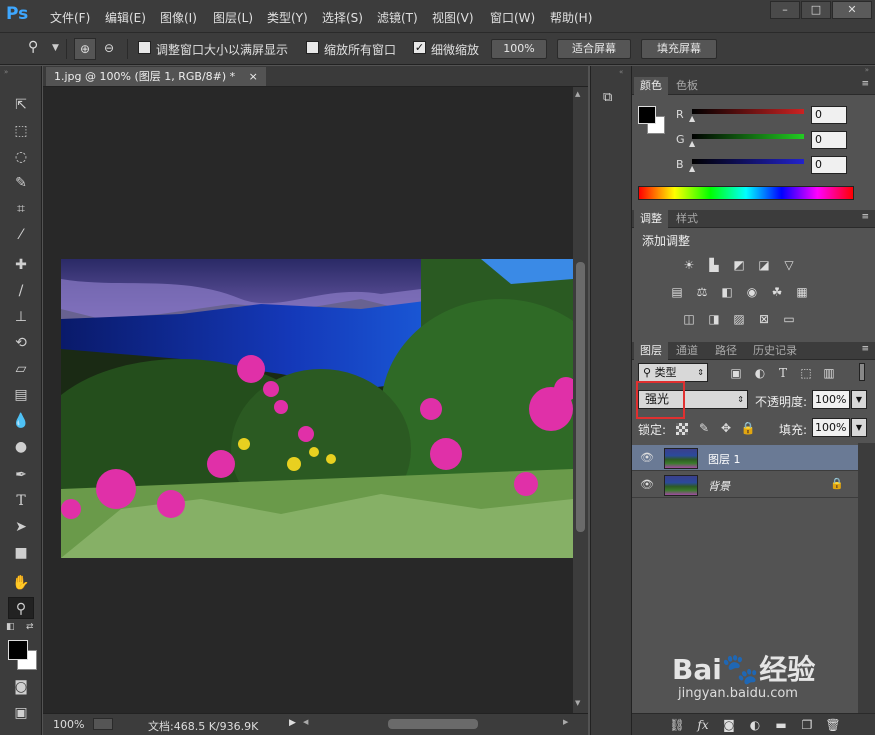 The image size is (875, 735). I want to click on opacity-value: 100%, so click(831, 399).